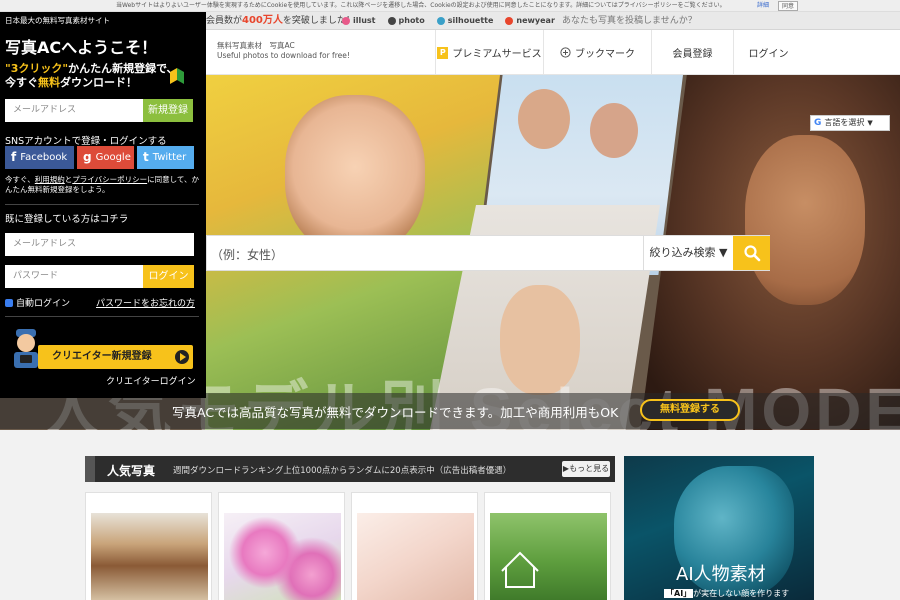 This screenshot has height=600, width=900. I want to click on nav-login: ログイン, so click(768, 52).